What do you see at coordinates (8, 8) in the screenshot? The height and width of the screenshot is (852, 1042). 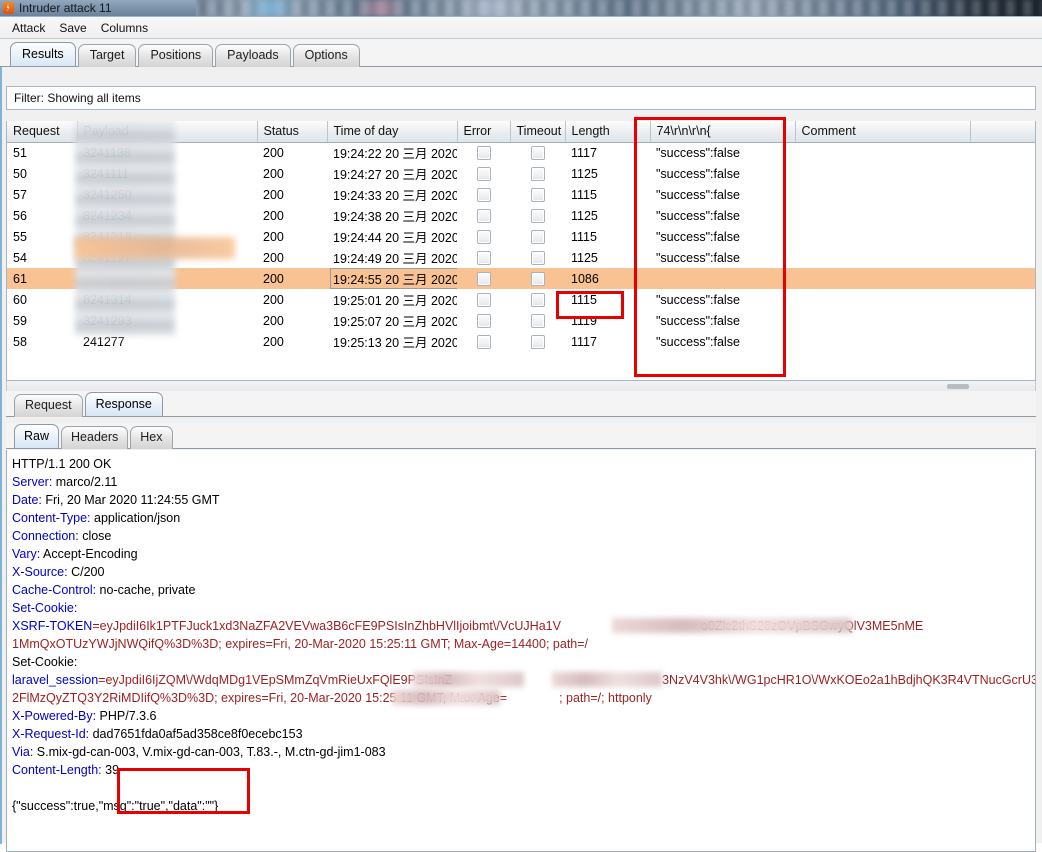 I see `burp-intruder-icon` at bounding box center [8, 8].